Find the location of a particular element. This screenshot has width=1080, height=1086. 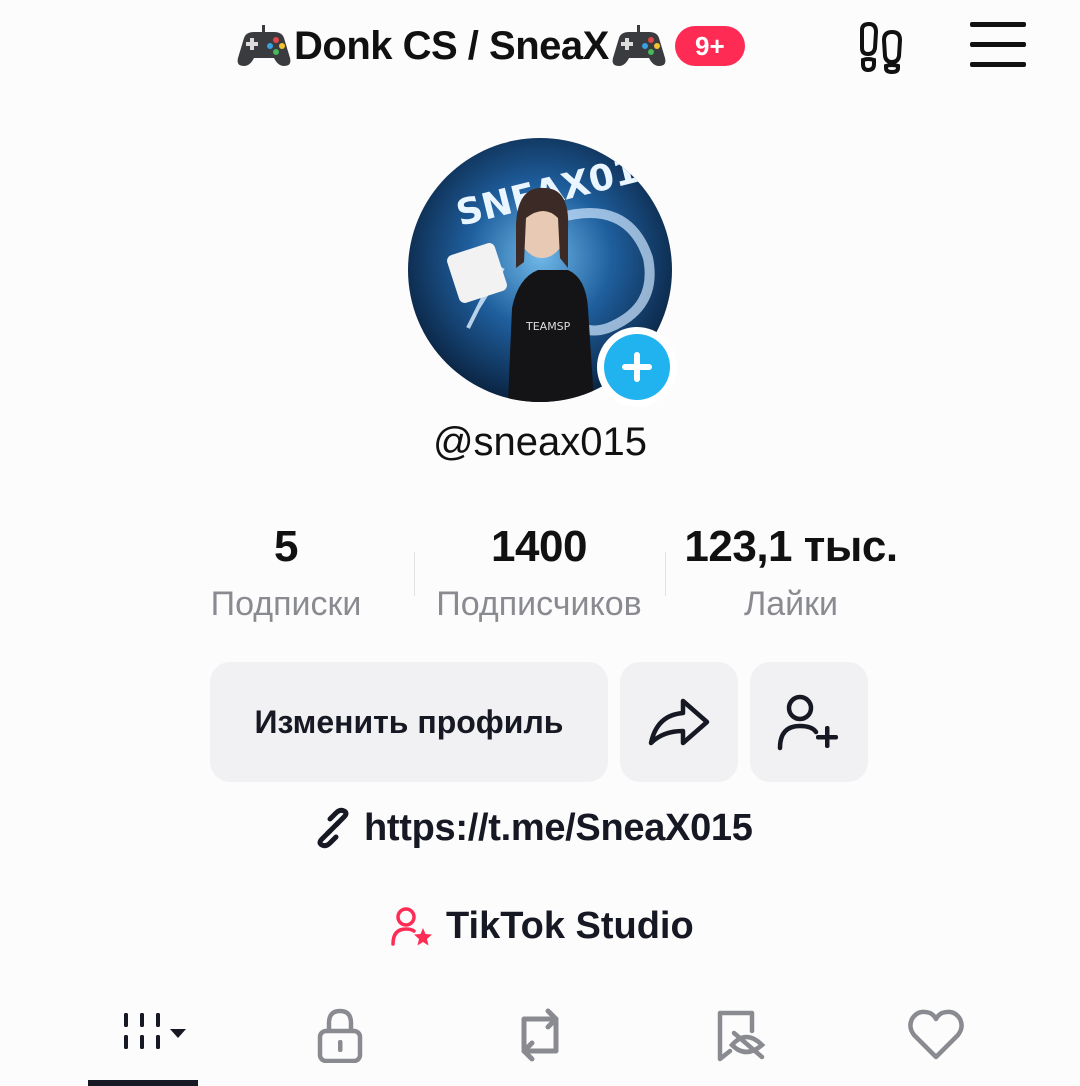

edit-profile-button: Изменить профиль is located at coordinates (409, 722).